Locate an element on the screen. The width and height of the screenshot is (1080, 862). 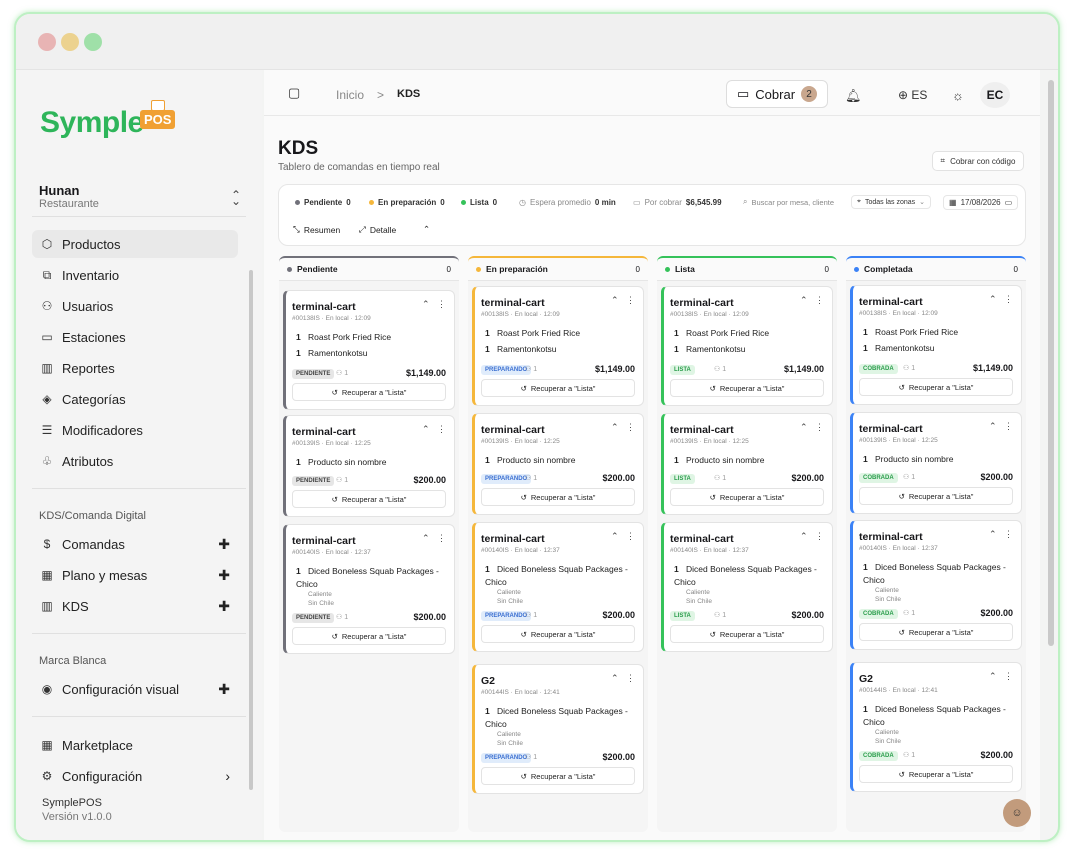
zone-select: ⌖ Todas las zonas ⌄ is located at coordinates (891, 202).